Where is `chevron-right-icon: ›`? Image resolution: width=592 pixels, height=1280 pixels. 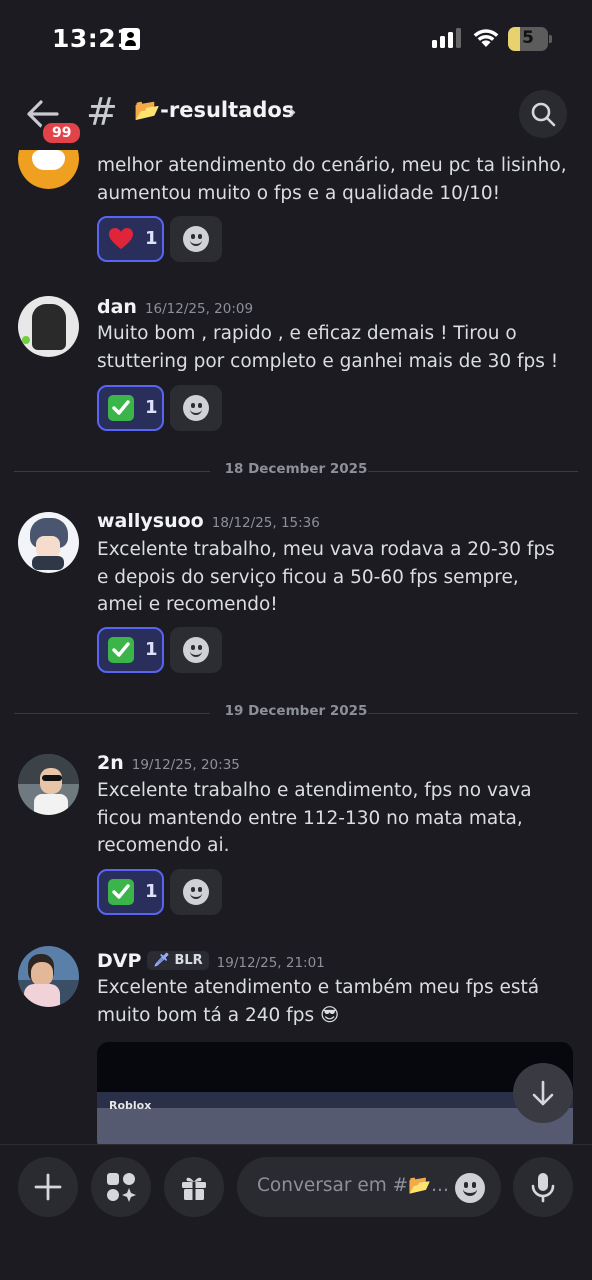 chevron-right-icon: › is located at coordinates (292, 112).